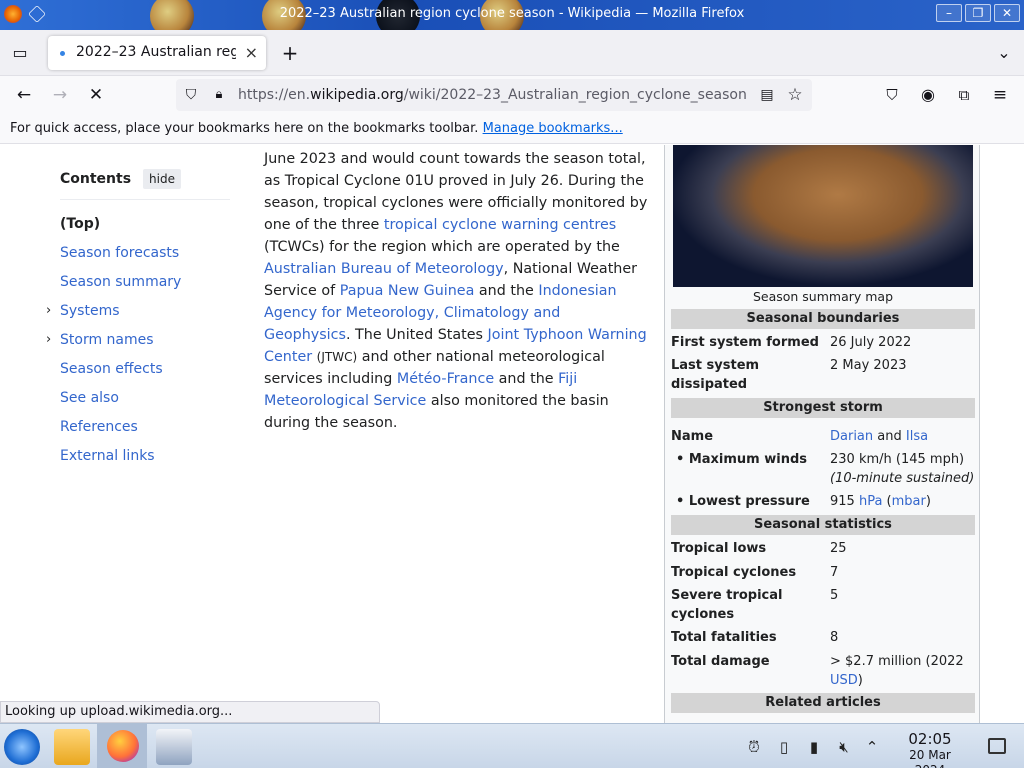 Image resolution: width=1024 pixels, height=768 pixels. What do you see at coordinates (868, 365) in the screenshot?
I see `infobox-value: 2 May 2023` at bounding box center [868, 365].